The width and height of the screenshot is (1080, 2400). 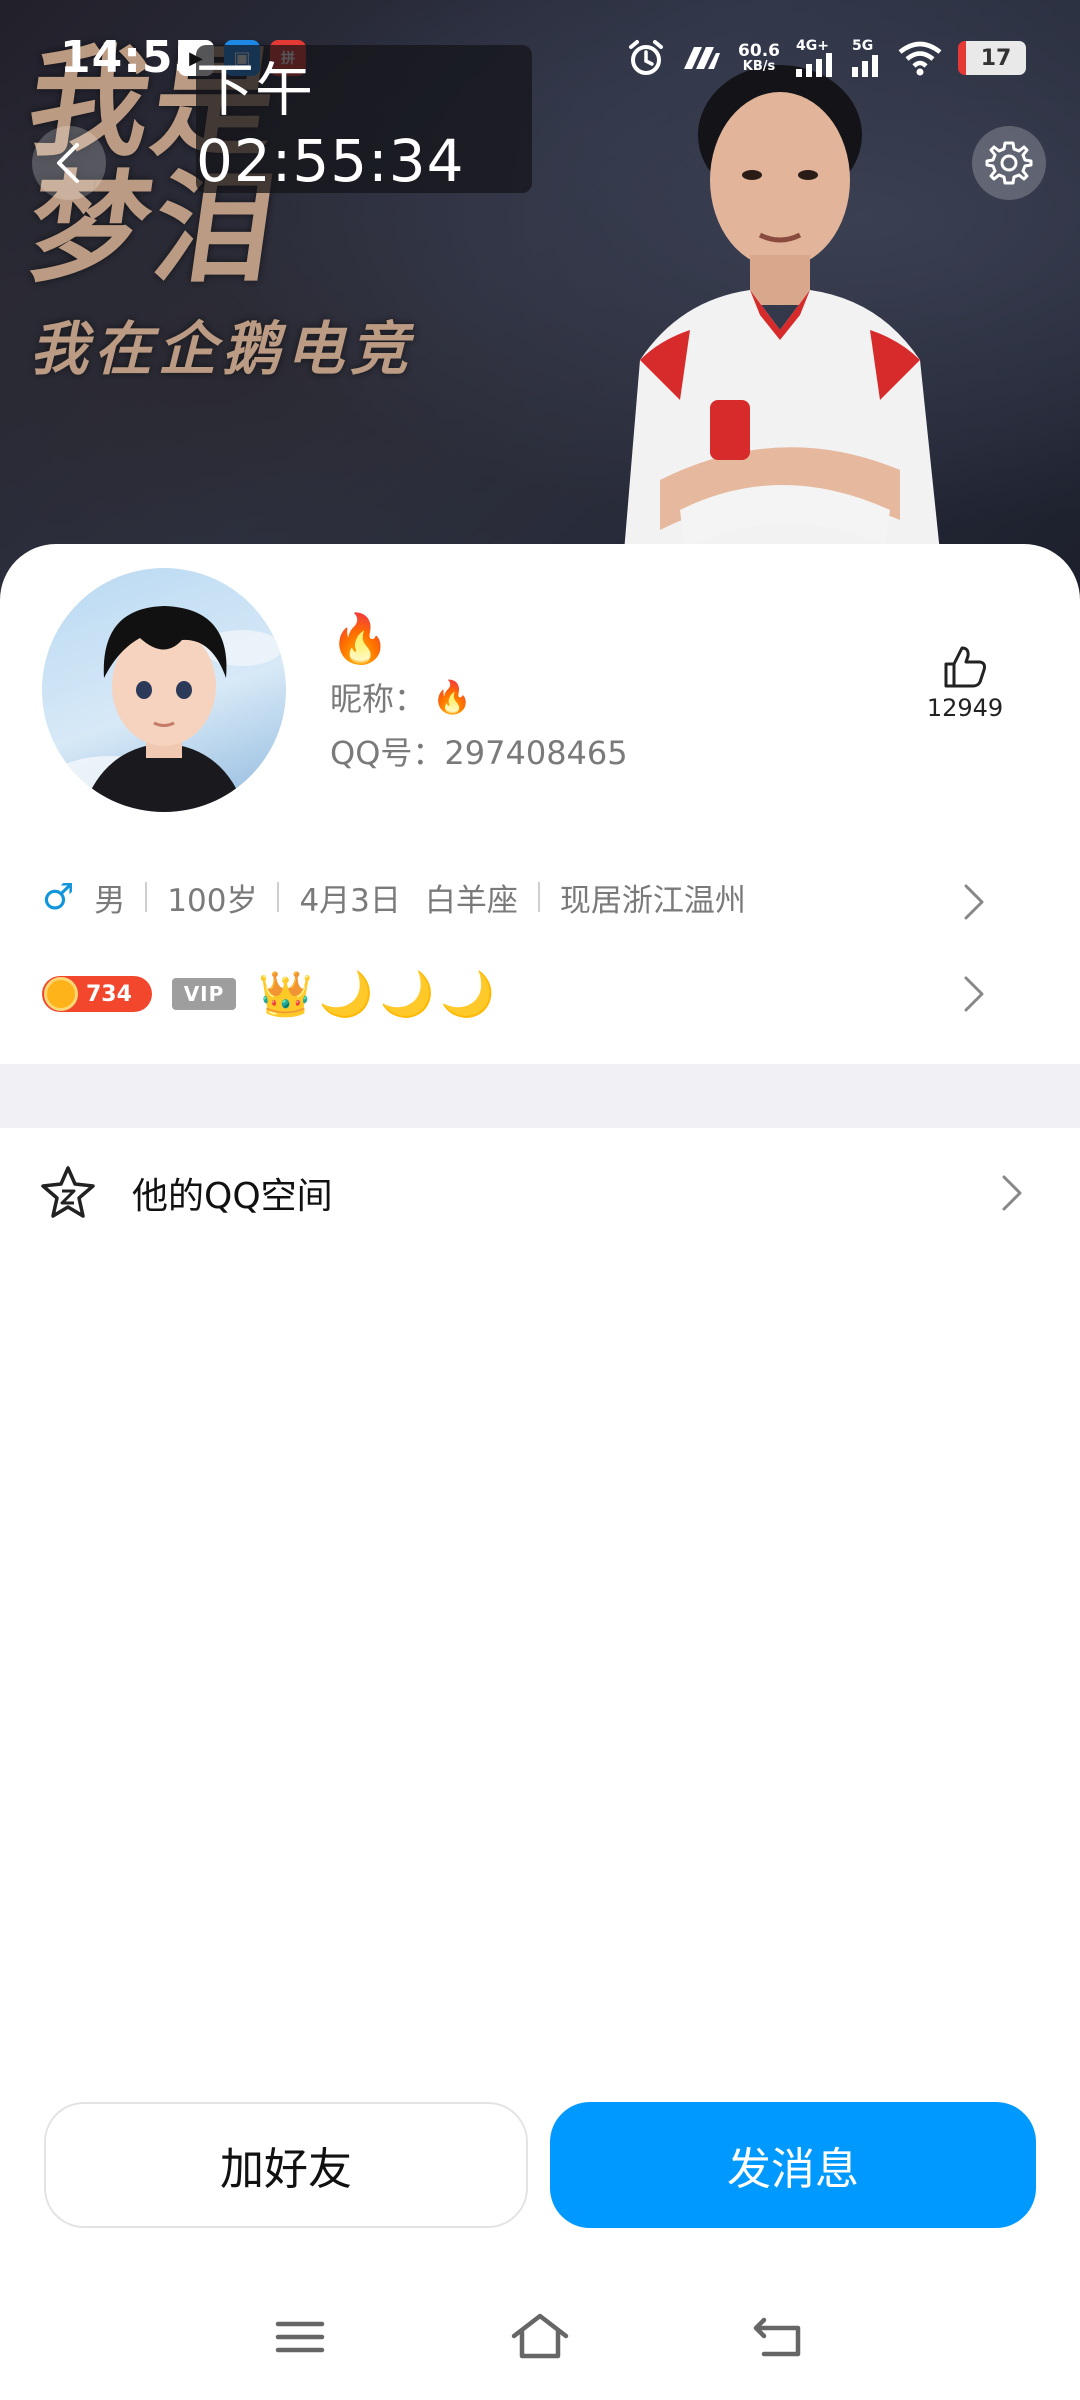 What do you see at coordinates (965, 708) in the screenshot?
I see `like-count: 12949` at bounding box center [965, 708].